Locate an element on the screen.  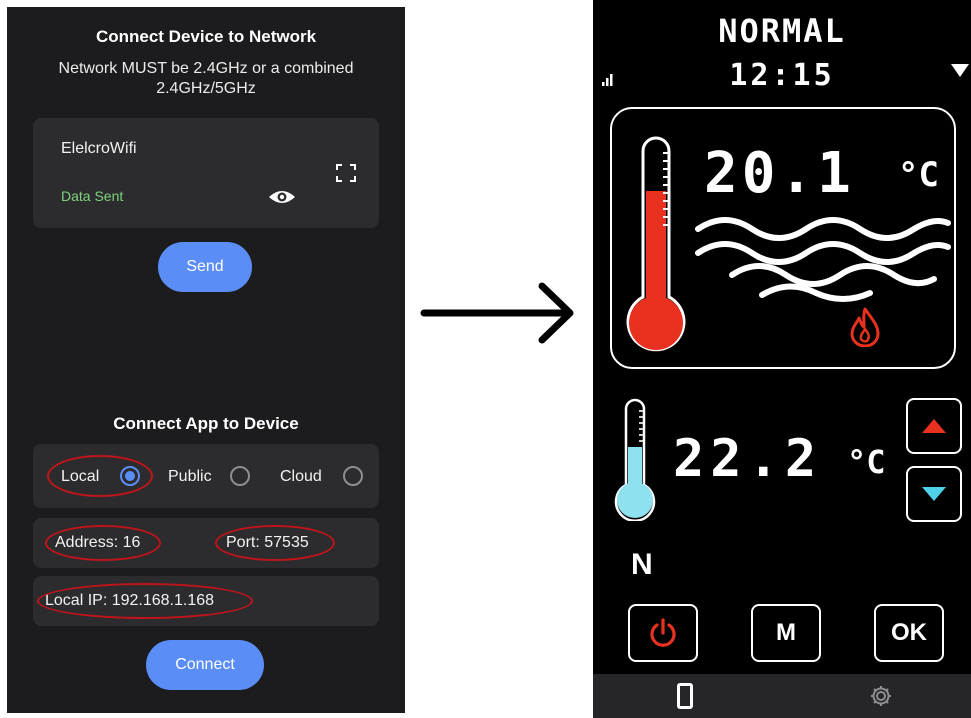
water-temp-panel: 20.1 °C is located at coordinates (783, 238).